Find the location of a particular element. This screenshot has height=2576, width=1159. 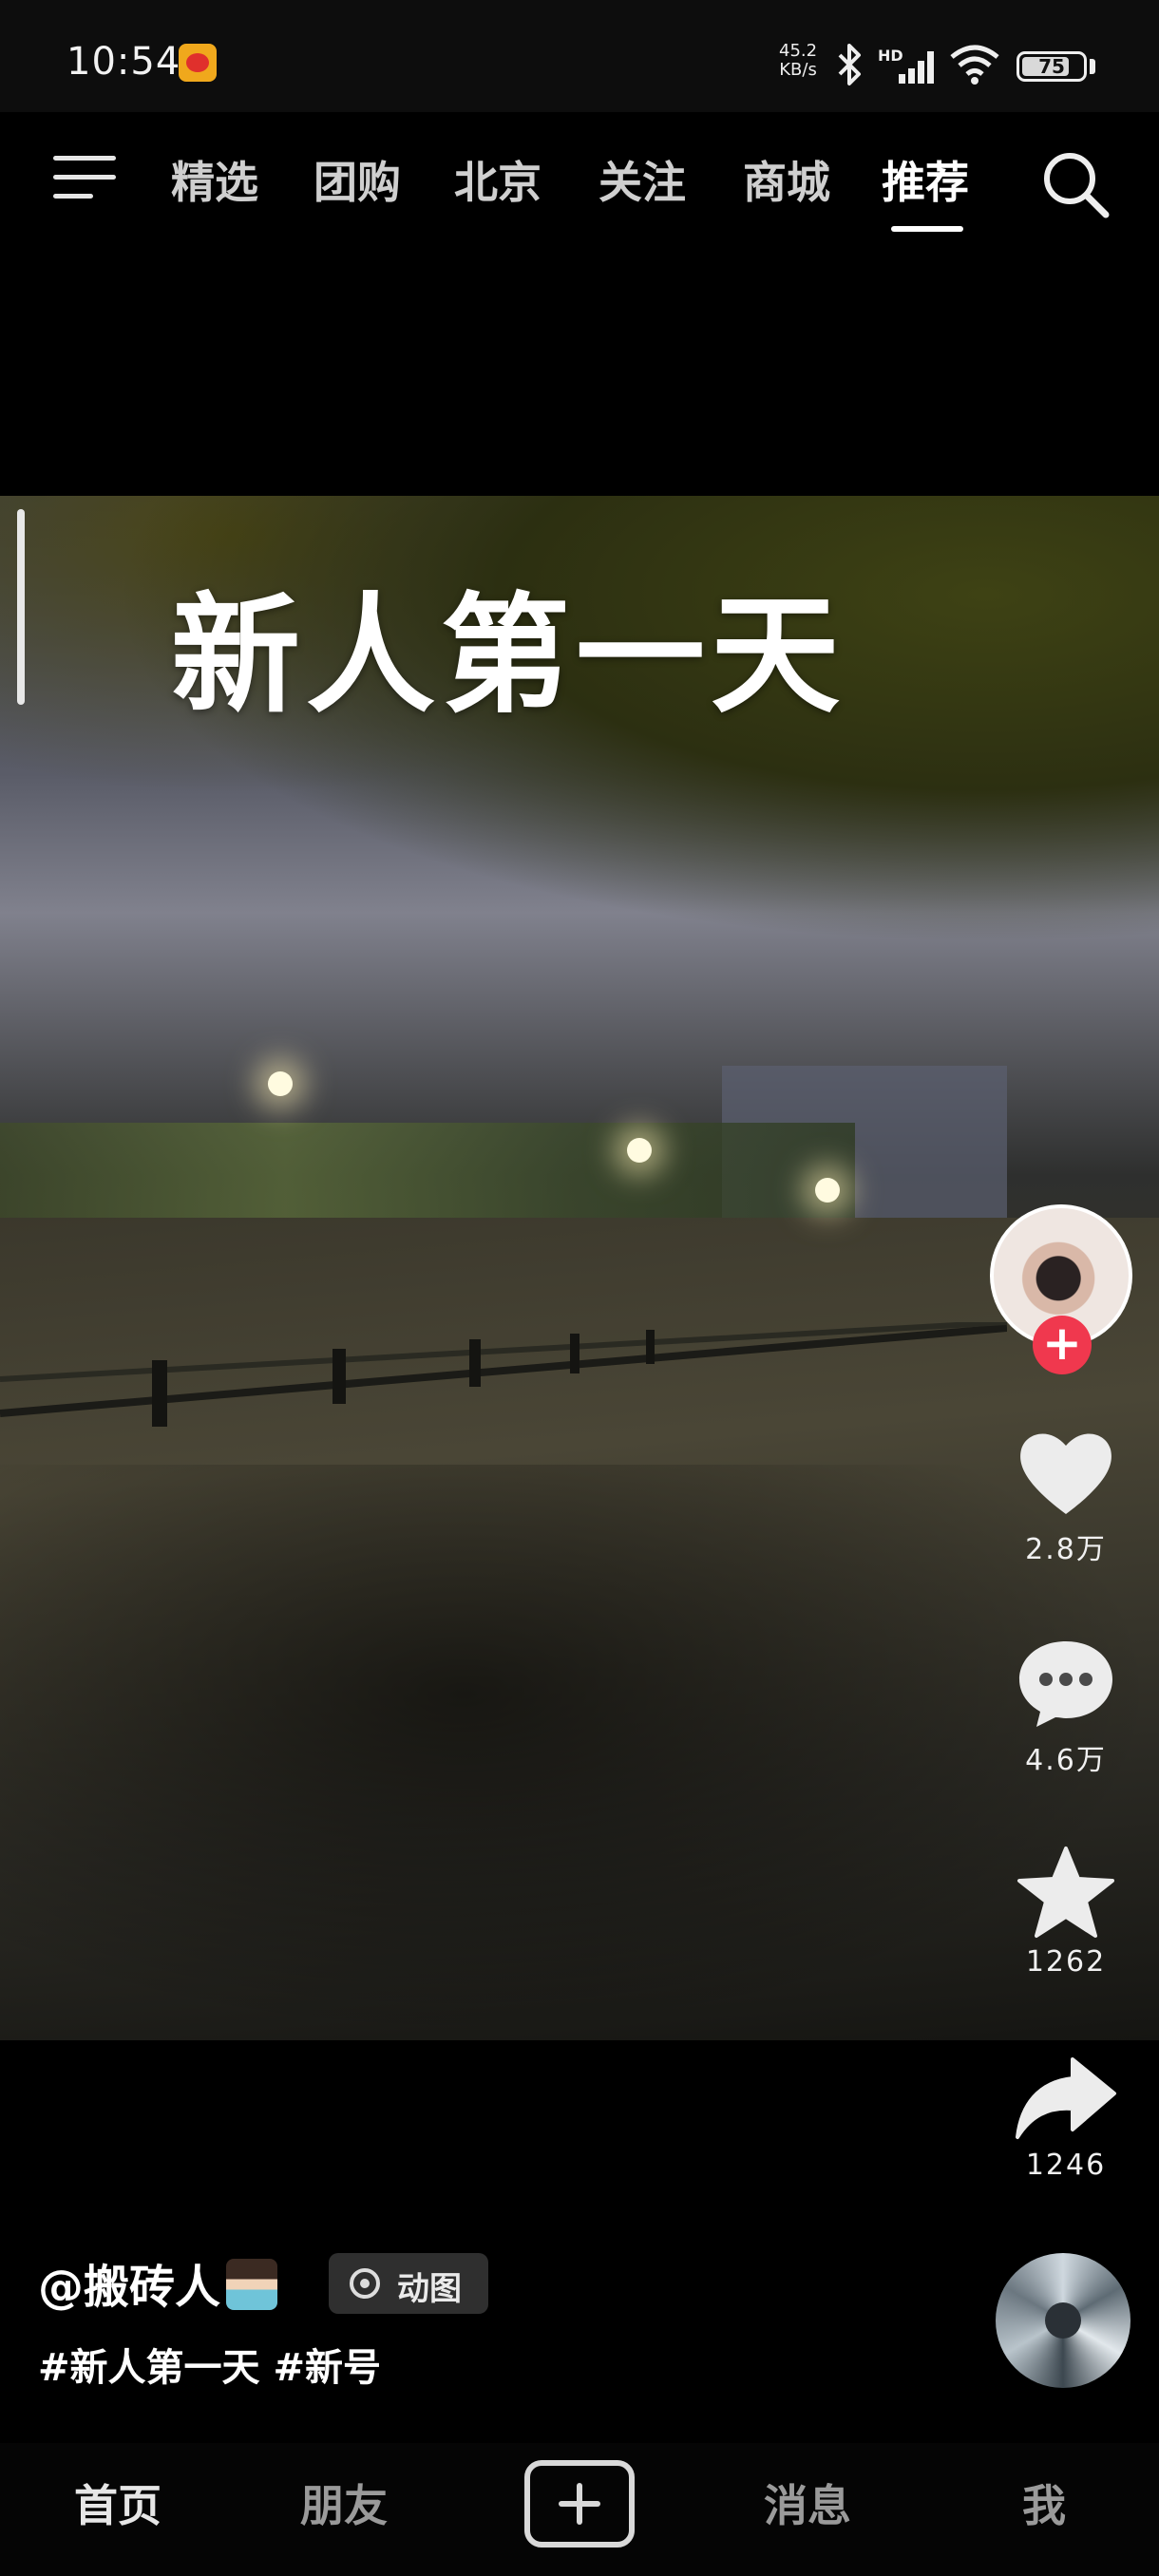

network-speed-value: 45.2 is located at coordinates (798, 51).